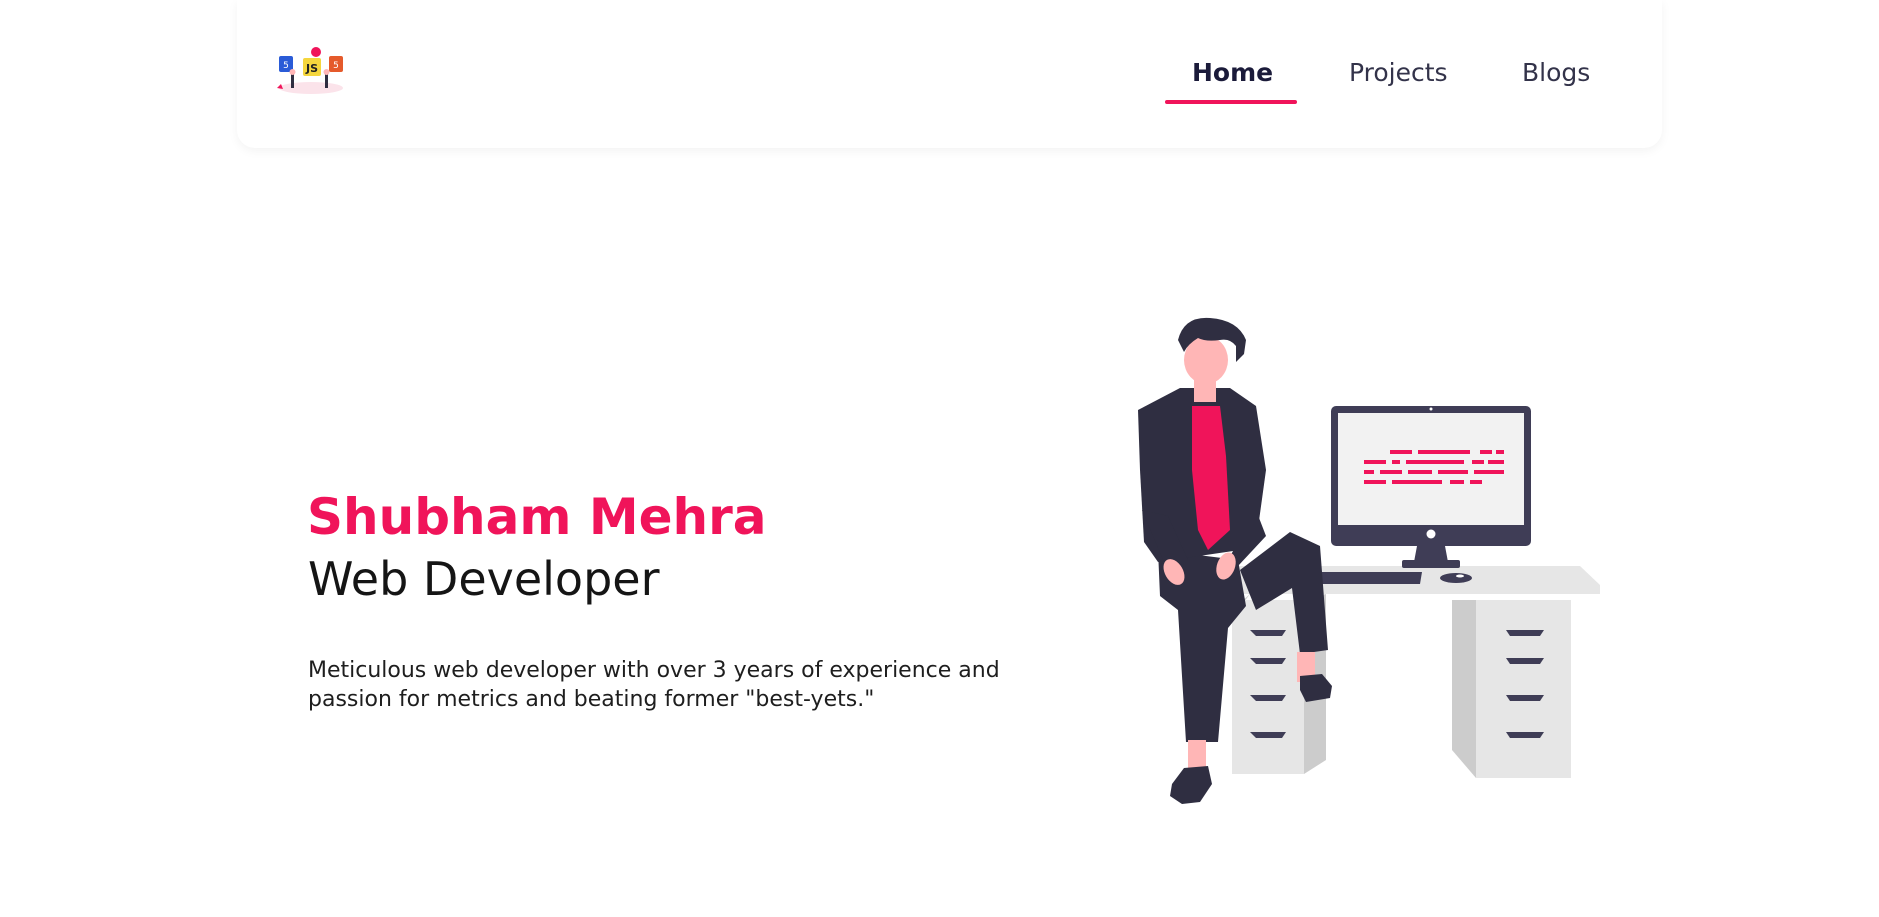  I want to click on main-nav: Home Projects Blogs, so click(949, 74).